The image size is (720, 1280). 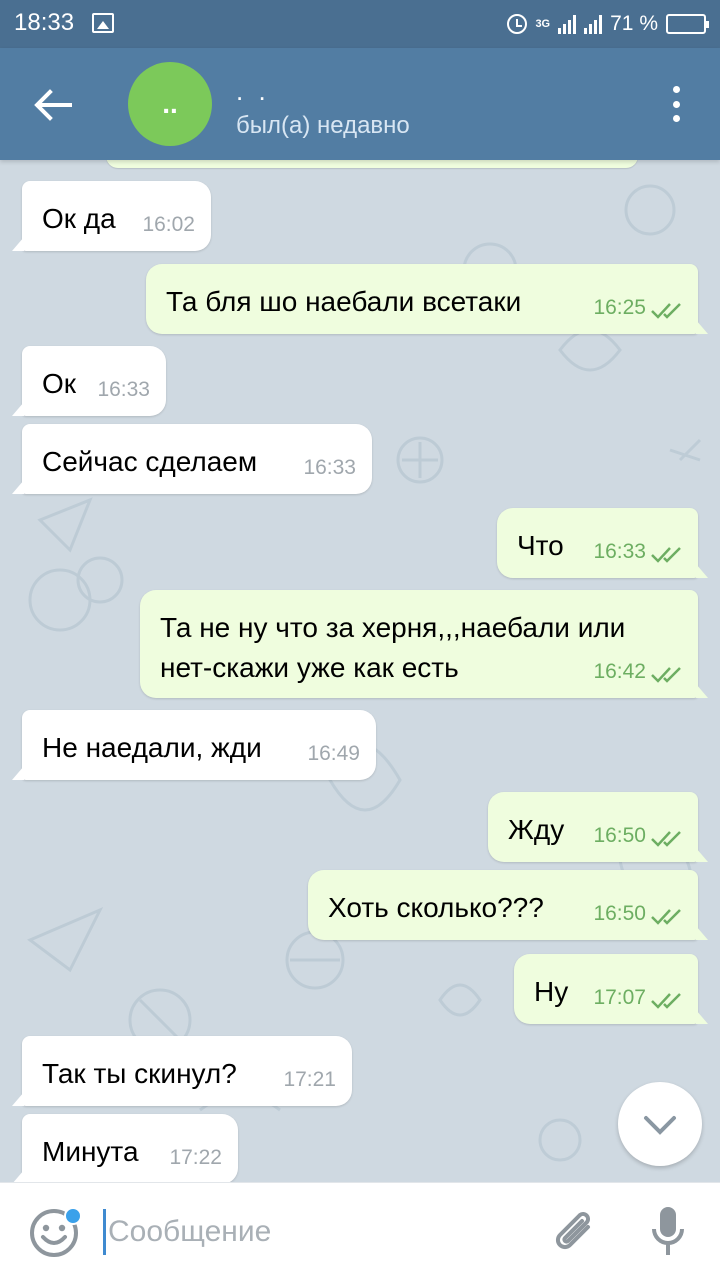 I want to click on outgoing-message: Хоть сколько??? 16:50, so click(x=508, y=905).